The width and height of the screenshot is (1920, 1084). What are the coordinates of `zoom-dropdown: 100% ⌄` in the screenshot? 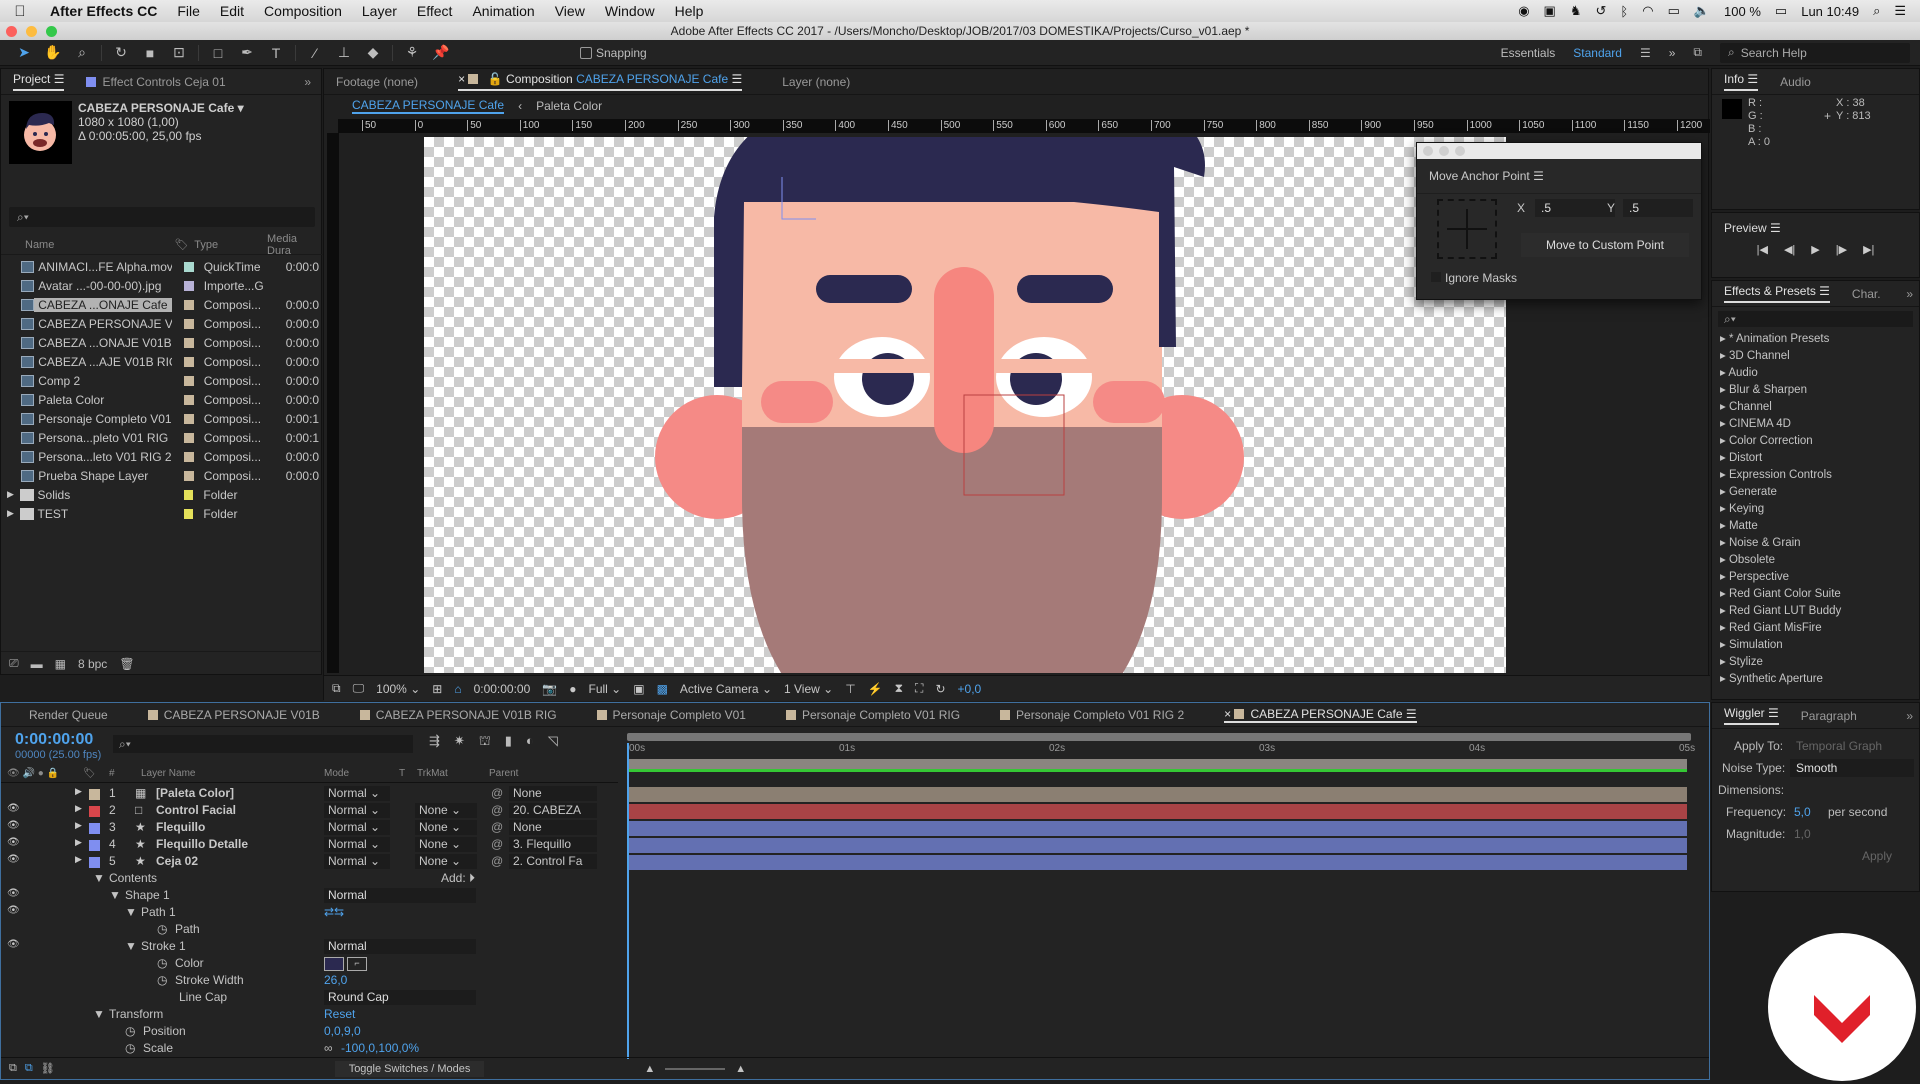 It's located at (398, 689).